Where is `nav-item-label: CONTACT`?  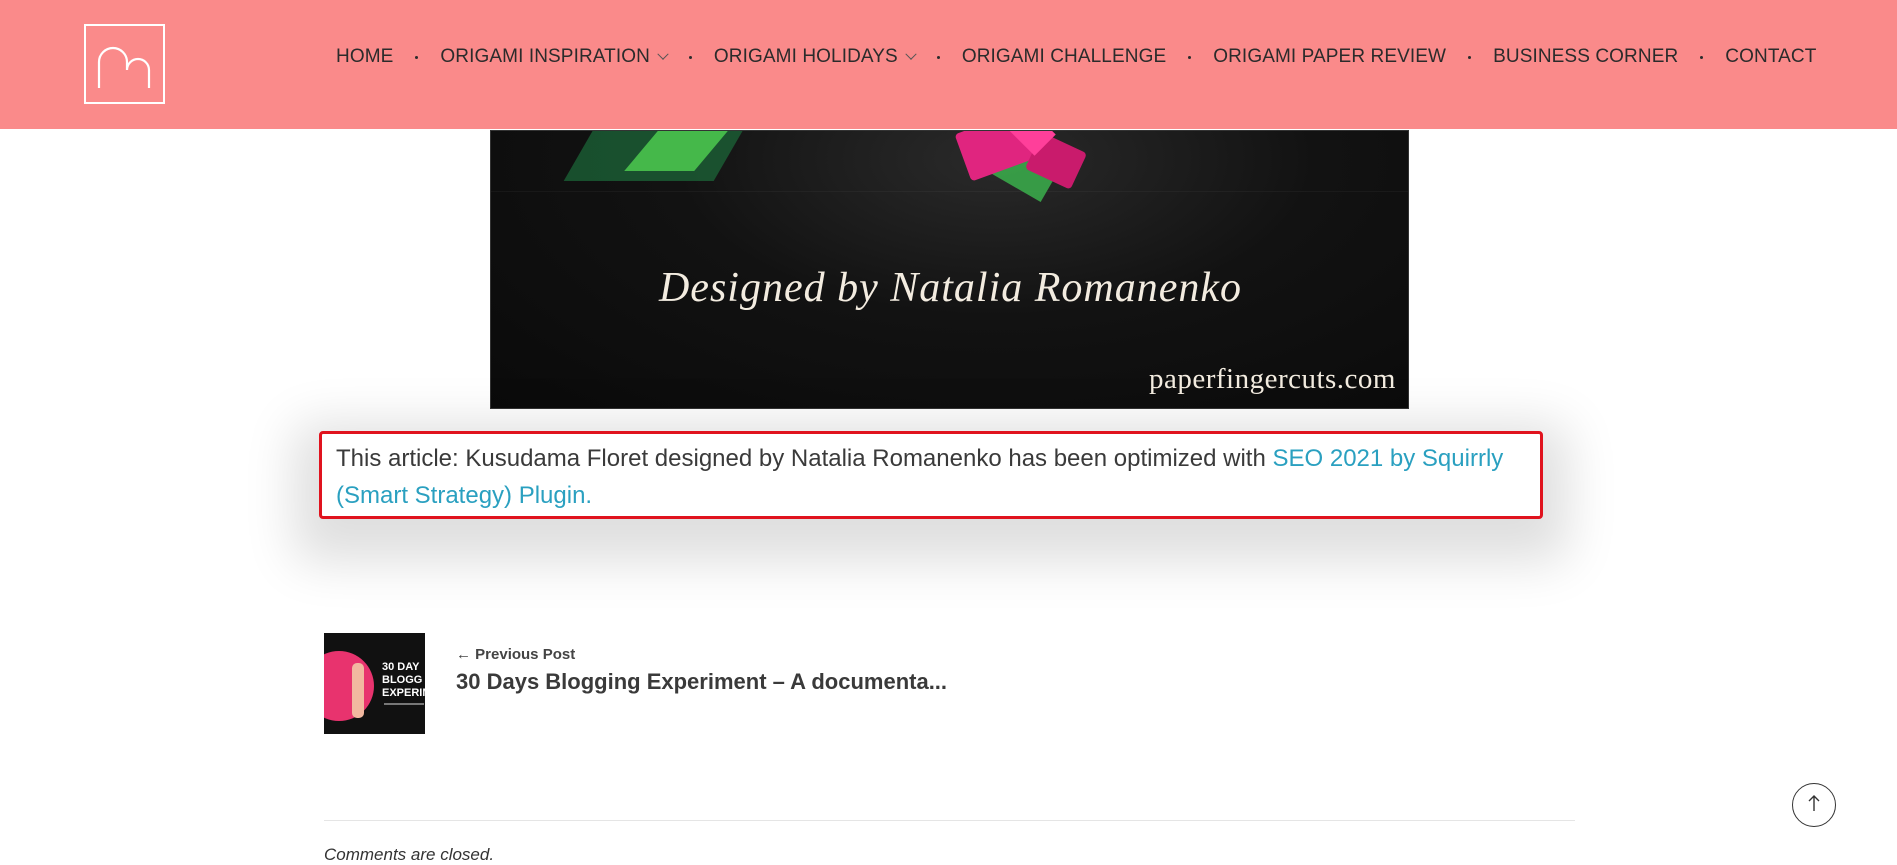 nav-item-label: CONTACT is located at coordinates (1771, 56).